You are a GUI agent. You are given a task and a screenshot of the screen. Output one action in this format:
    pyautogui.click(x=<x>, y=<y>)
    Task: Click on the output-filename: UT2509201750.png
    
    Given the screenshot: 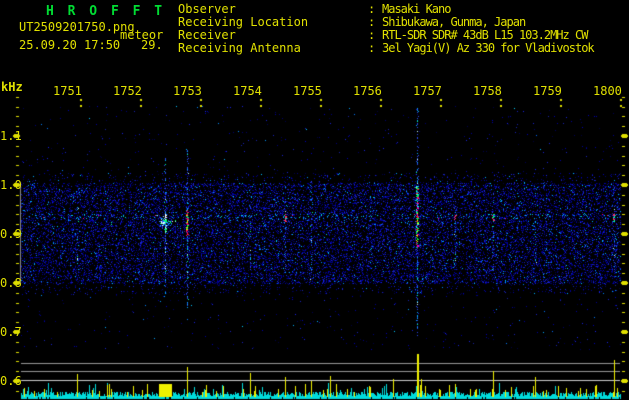 What is the action you would take?
    pyautogui.click(x=77, y=27)
    